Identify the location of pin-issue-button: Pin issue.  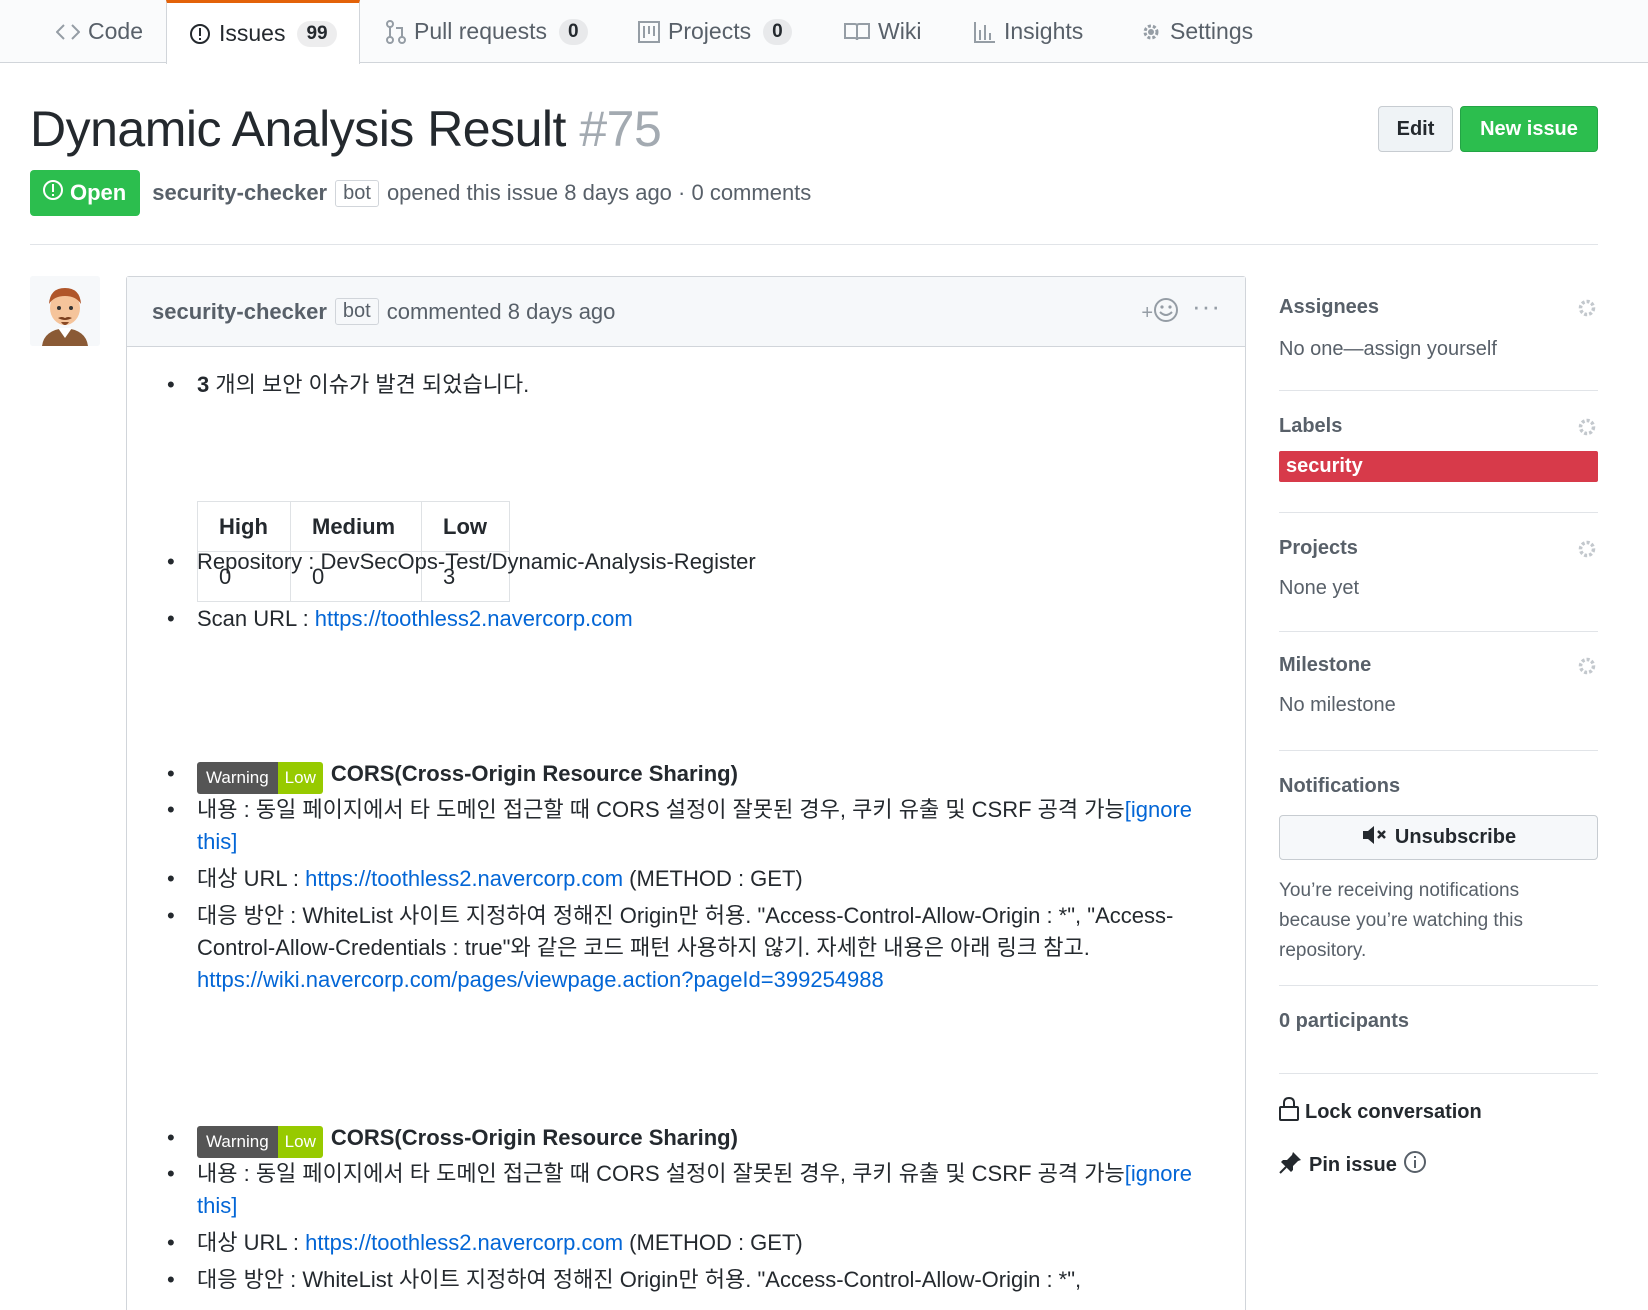
(1353, 1165).